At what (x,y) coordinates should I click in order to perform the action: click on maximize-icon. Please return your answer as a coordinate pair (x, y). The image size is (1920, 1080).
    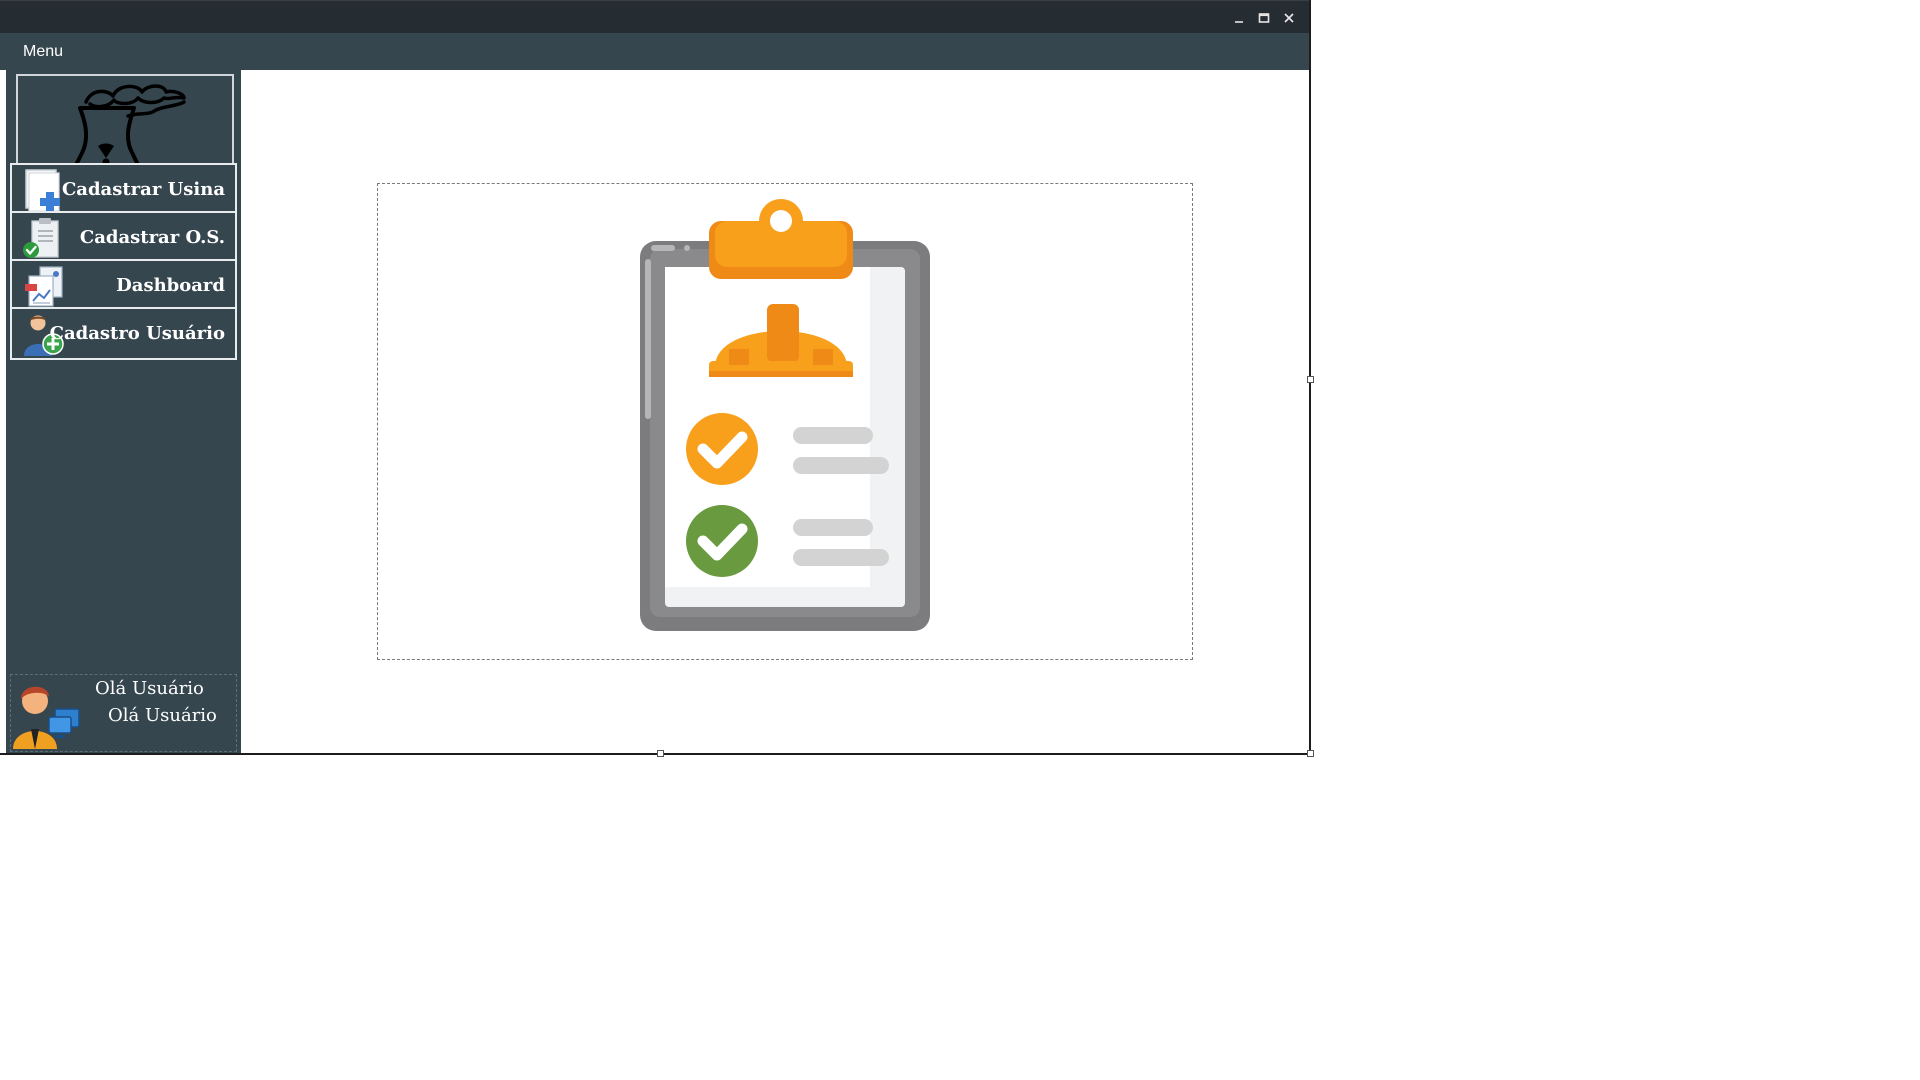
    Looking at the image, I should click on (1264, 18).